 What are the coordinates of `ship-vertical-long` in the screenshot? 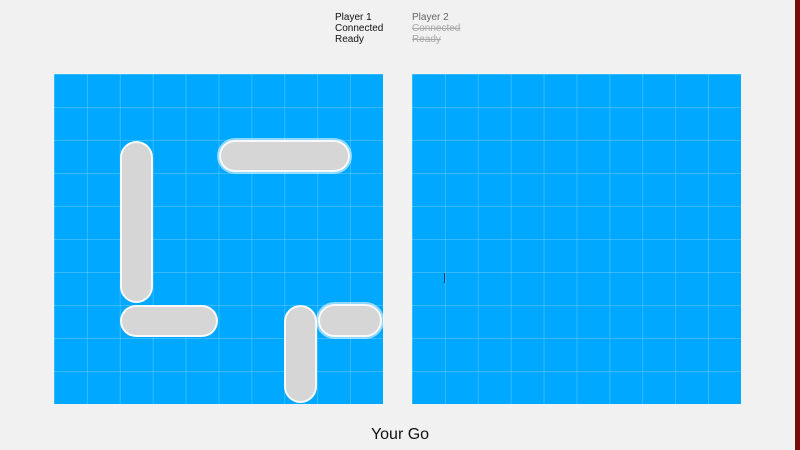 It's located at (136, 222).